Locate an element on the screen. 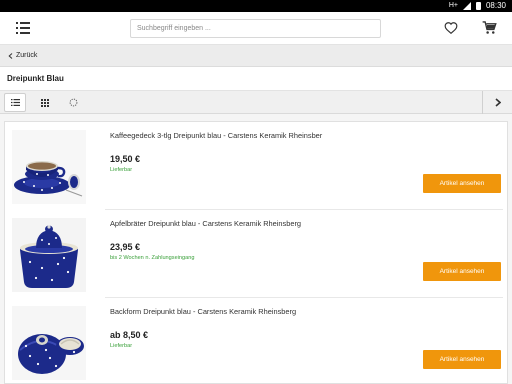 The width and height of the screenshot is (512, 384). product-price: ab 8,50 € is located at coordinates (129, 335).